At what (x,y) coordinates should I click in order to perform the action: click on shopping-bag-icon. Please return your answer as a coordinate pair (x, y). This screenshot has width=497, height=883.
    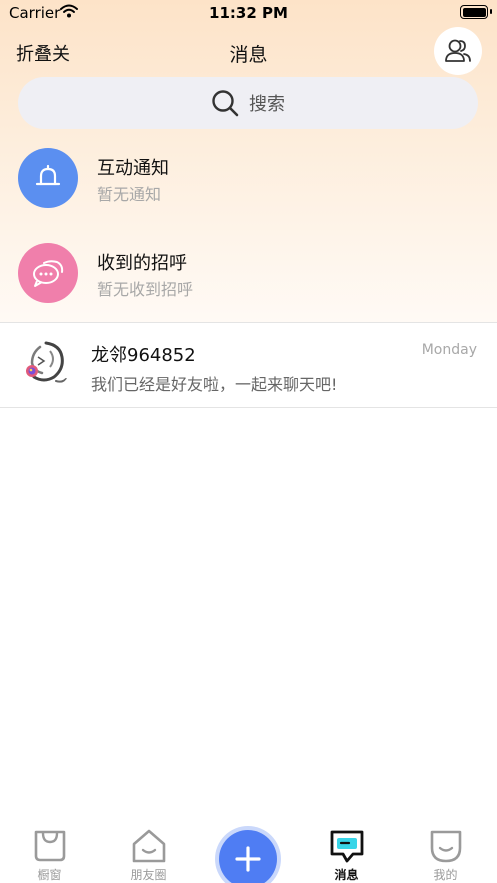
    Looking at the image, I should click on (50, 846).